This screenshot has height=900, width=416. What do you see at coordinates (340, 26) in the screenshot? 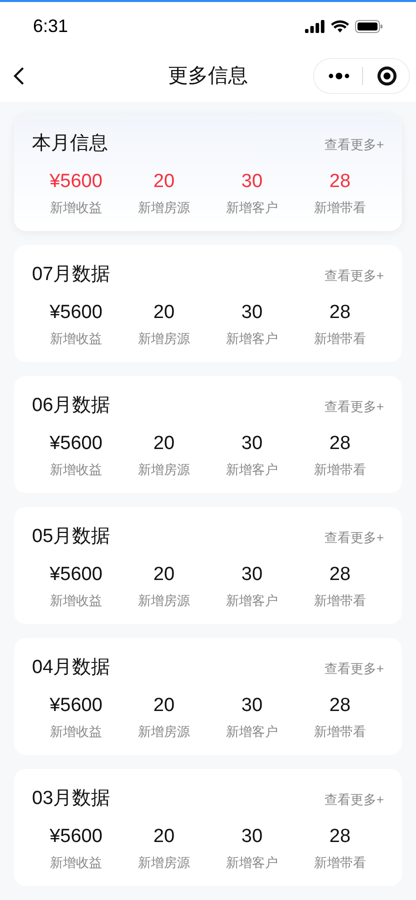
I see `wifi-icon` at bounding box center [340, 26].